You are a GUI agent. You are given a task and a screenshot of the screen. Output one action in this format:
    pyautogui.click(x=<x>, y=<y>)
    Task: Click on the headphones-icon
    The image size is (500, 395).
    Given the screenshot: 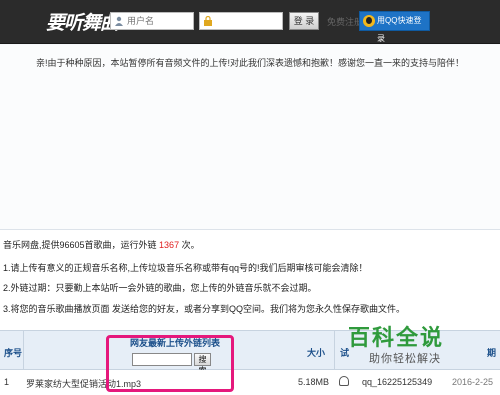 What is the action you would take?
    pyautogui.click(x=344, y=381)
    